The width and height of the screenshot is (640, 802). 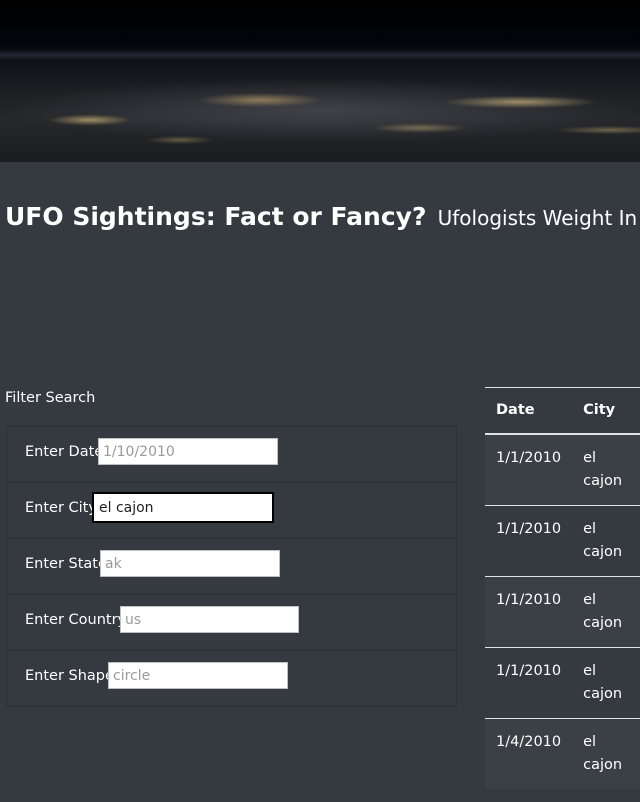 I want to click on table-header-row: Date City, so click(x=562, y=411).